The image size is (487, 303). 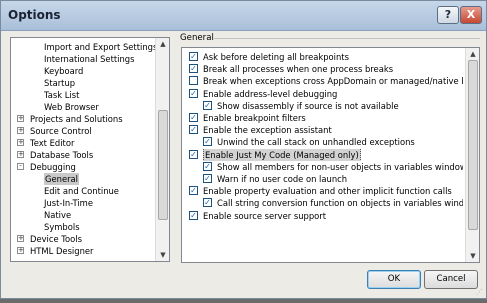 I want to click on ok-button: OK, so click(x=394, y=279).